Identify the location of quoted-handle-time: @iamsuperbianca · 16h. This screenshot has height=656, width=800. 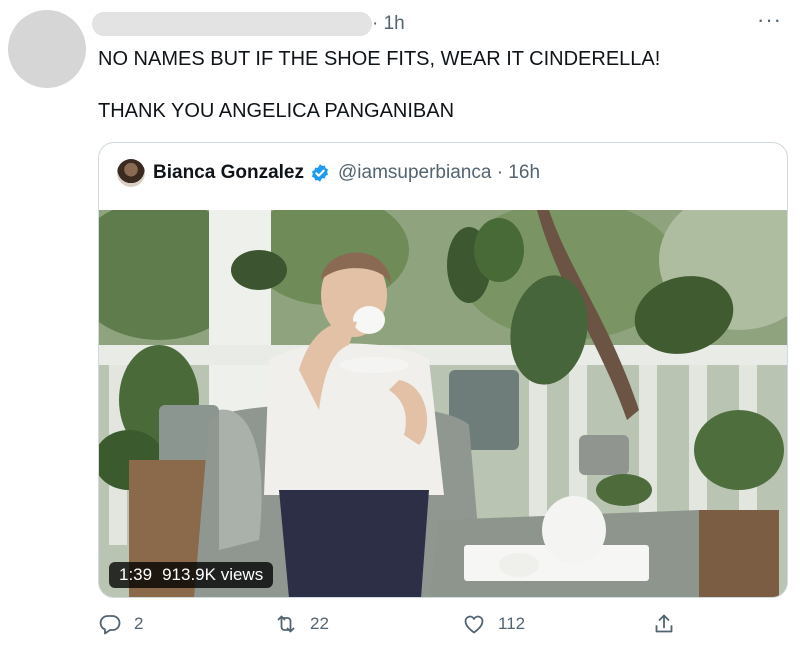
(439, 172).